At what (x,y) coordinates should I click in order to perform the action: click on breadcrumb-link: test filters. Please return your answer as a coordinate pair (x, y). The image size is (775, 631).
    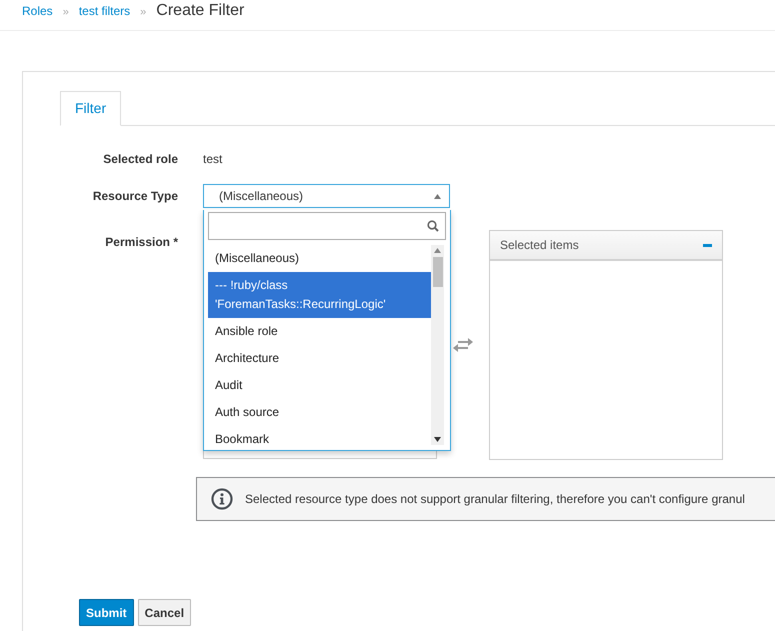
    Looking at the image, I should click on (104, 11).